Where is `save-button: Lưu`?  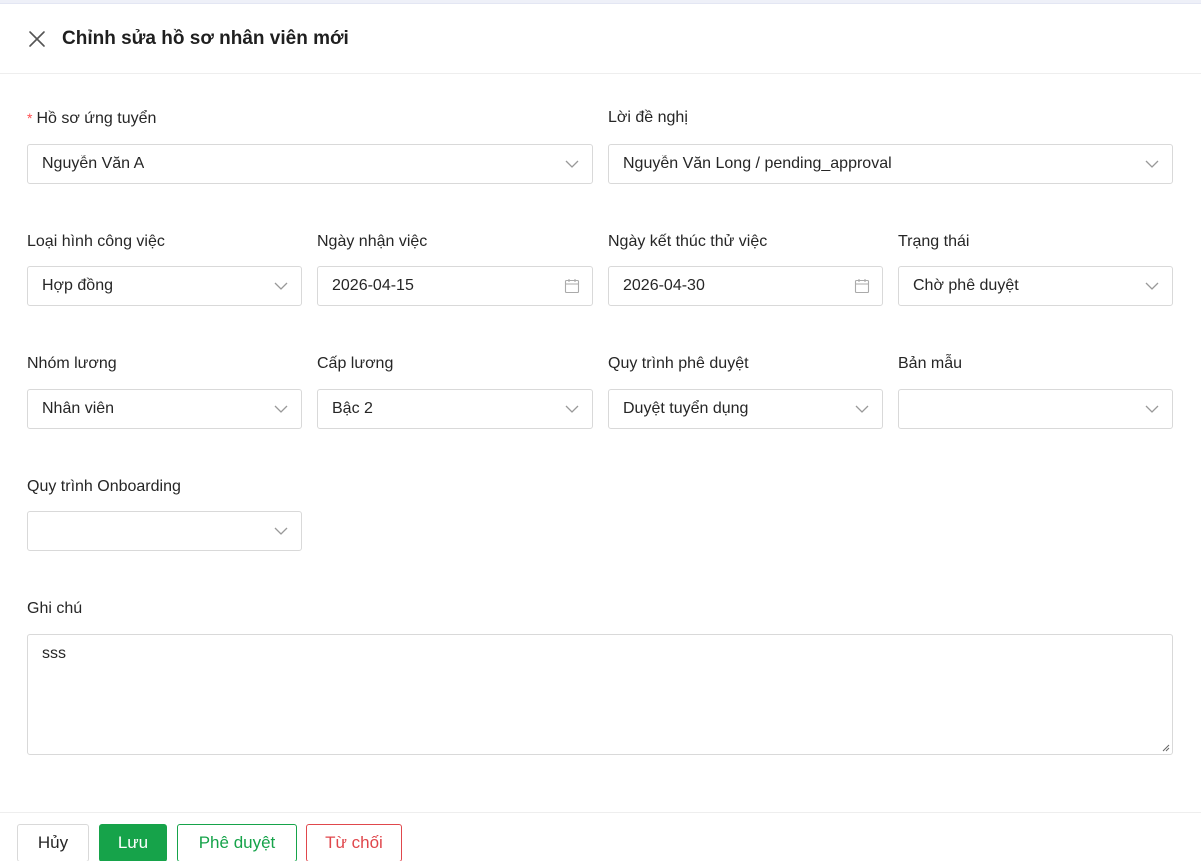
save-button: Lưu is located at coordinates (133, 842).